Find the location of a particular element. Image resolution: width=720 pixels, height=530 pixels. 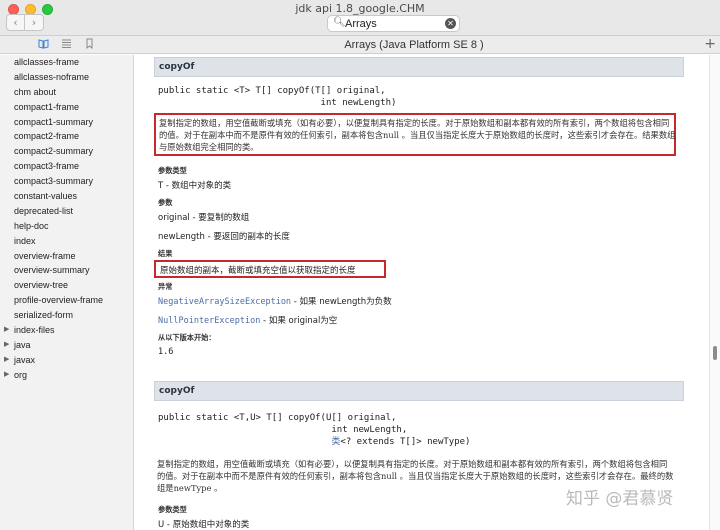

sidebar-item: constant-values is located at coordinates (66, 196).